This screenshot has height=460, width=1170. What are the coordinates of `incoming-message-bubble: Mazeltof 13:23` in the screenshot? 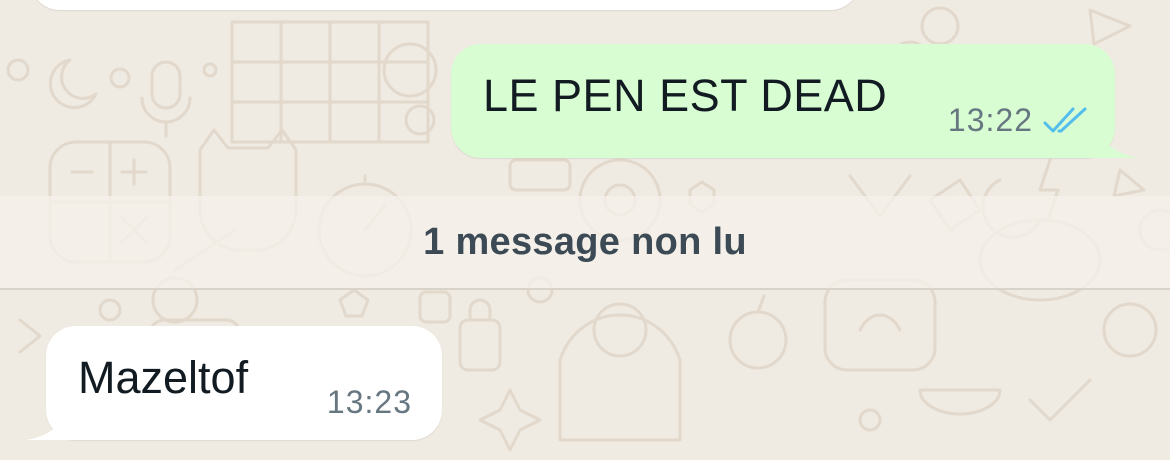 It's located at (234, 383).